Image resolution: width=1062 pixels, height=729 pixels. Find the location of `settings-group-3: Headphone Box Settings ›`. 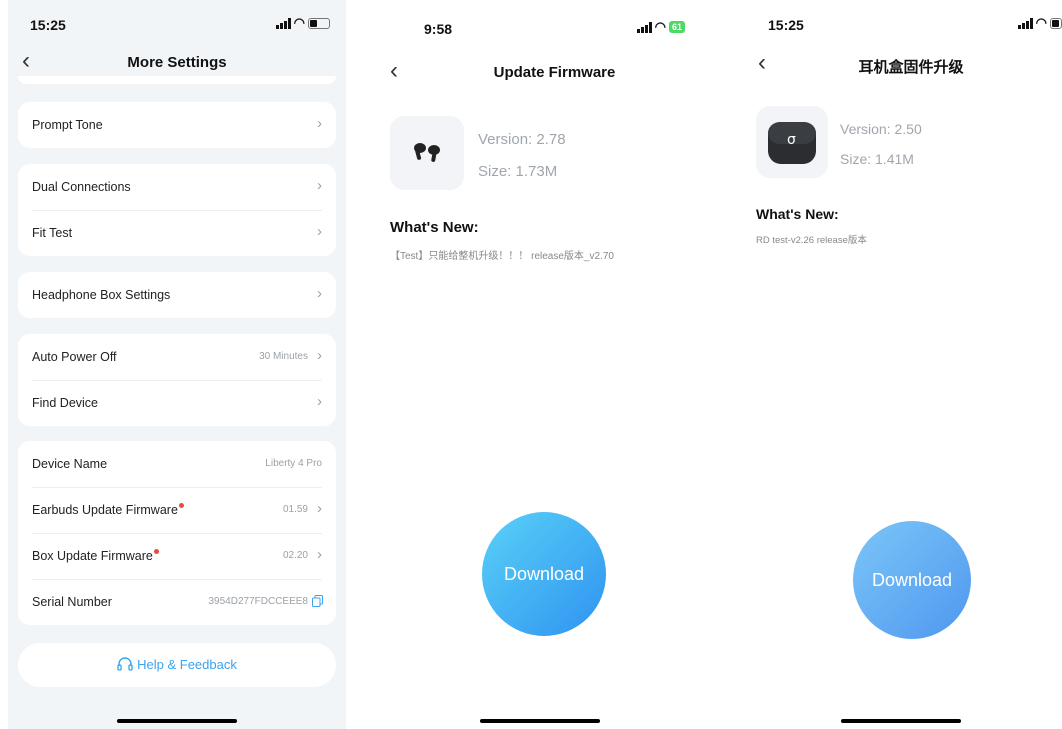

settings-group-3: Headphone Box Settings › is located at coordinates (177, 295).